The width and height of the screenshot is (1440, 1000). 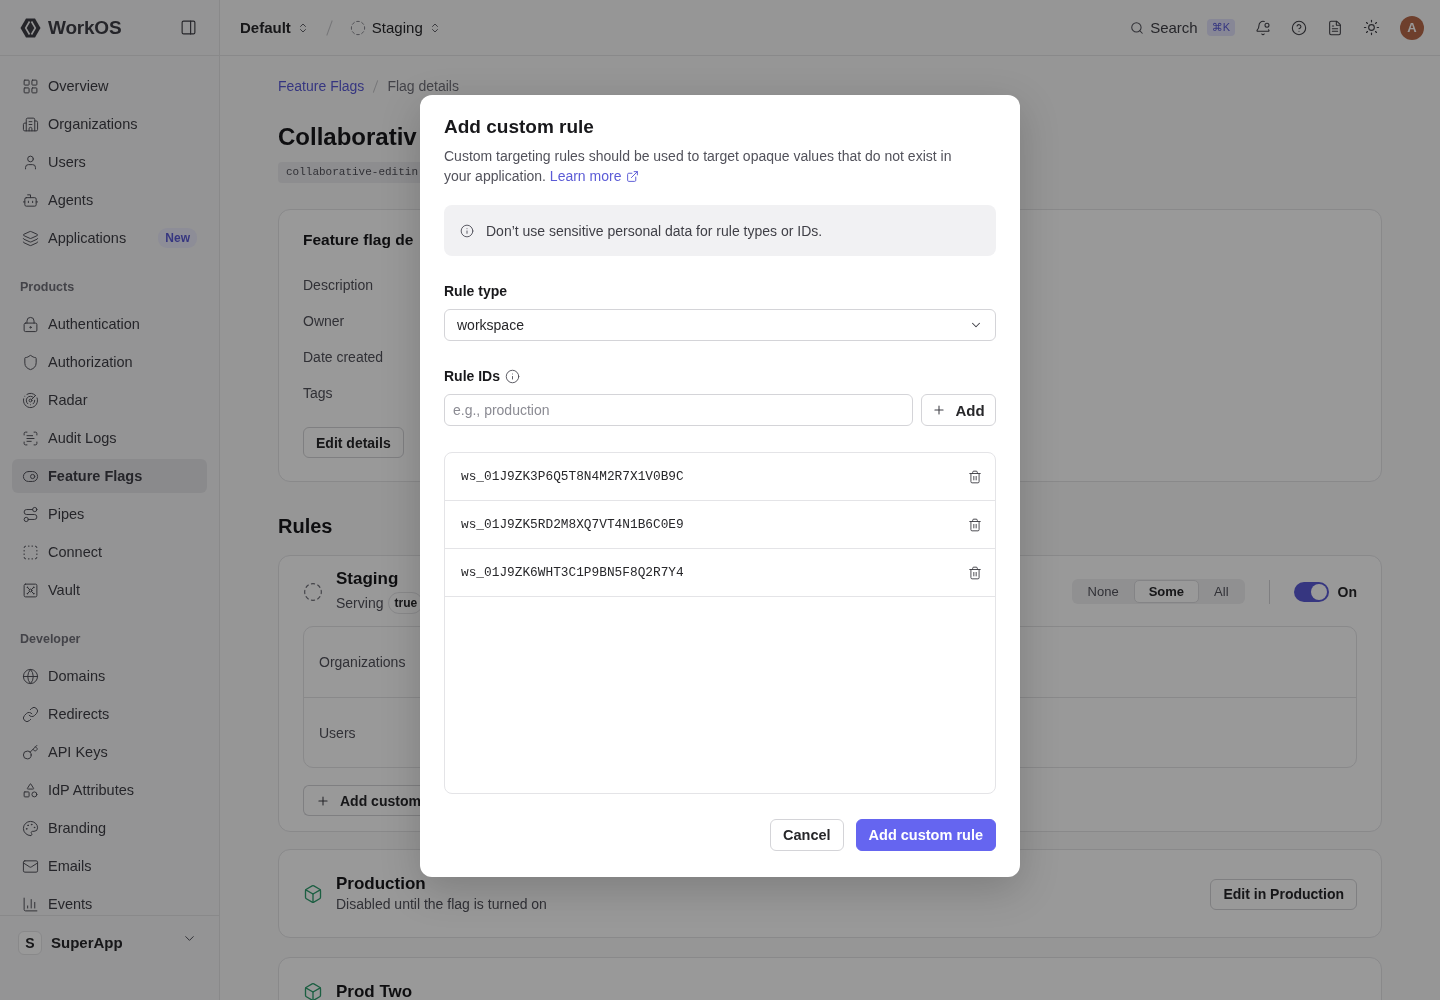 I want to click on palette-icon, so click(x=30, y=828).